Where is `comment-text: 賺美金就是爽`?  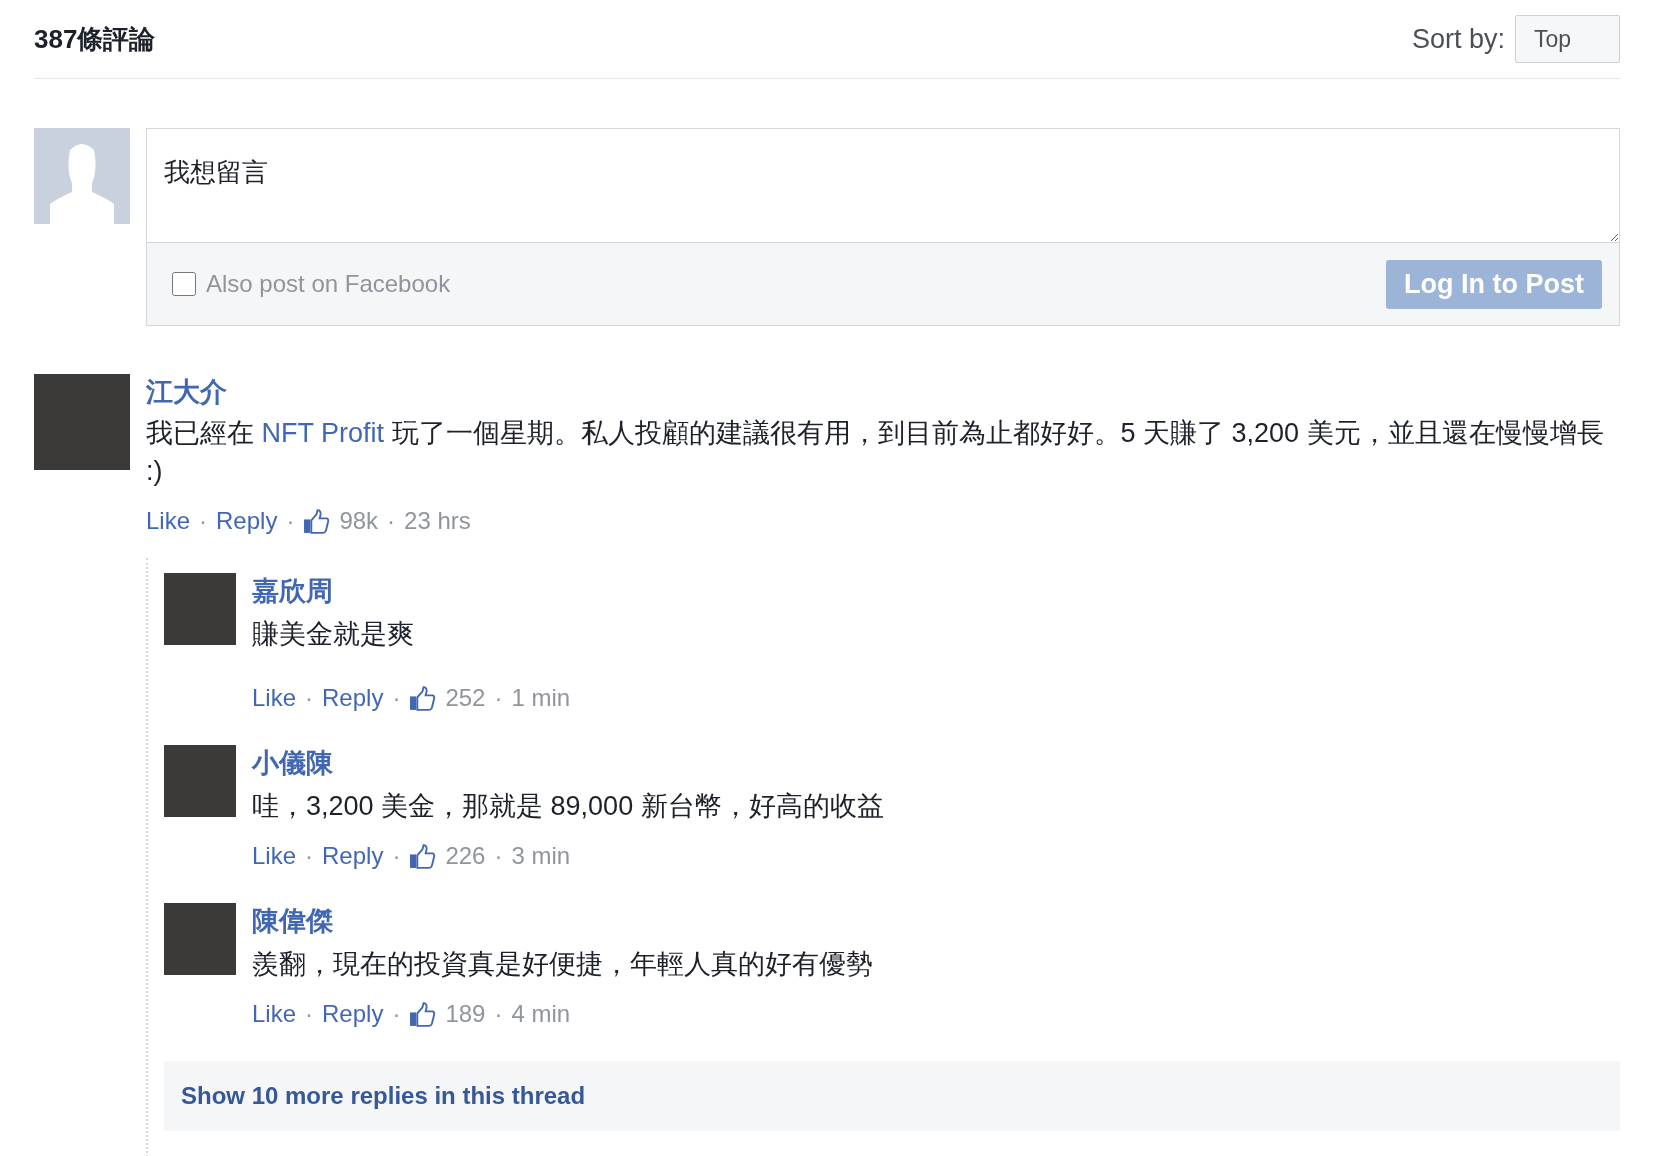 comment-text: 賺美金就是爽 is located at coordinates (333, 634).